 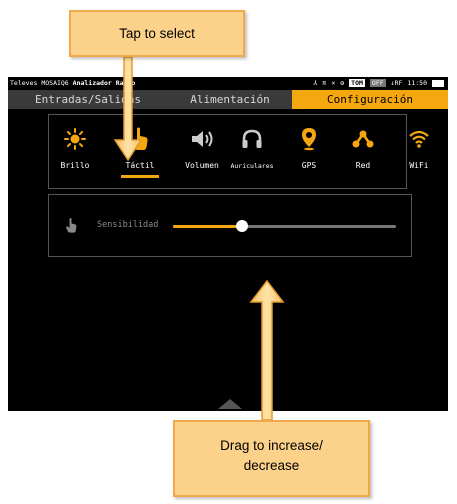 I want to click on chevron-up-icon, so click(x=230, y=404).